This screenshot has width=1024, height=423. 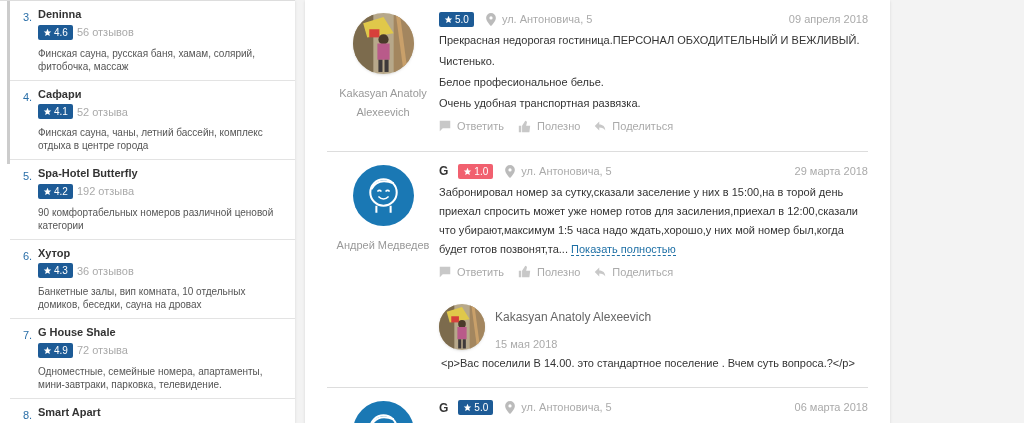 I want to click on sidebar-item: 7. G House Shale 4.9 72 отзыва Одноместные, семейные номера, апартаменты, мини-завтраки, парковка, телевидение., so click(x=152, y=359).